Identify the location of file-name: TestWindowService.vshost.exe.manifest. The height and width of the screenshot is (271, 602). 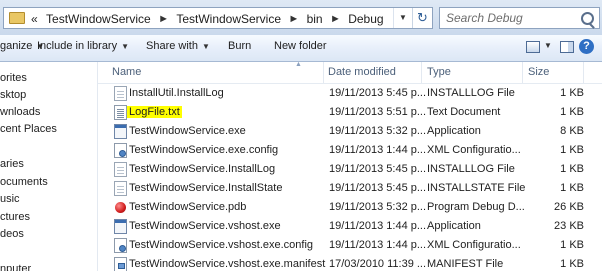
(227, 264).